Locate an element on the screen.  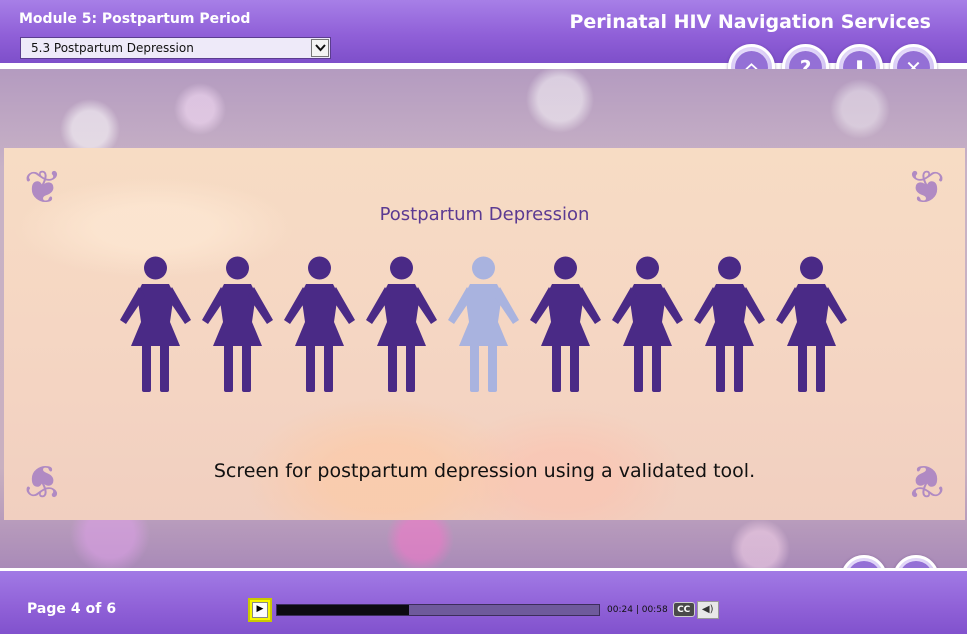
closed-captions-button: CC is located at coordinates (683, 609).